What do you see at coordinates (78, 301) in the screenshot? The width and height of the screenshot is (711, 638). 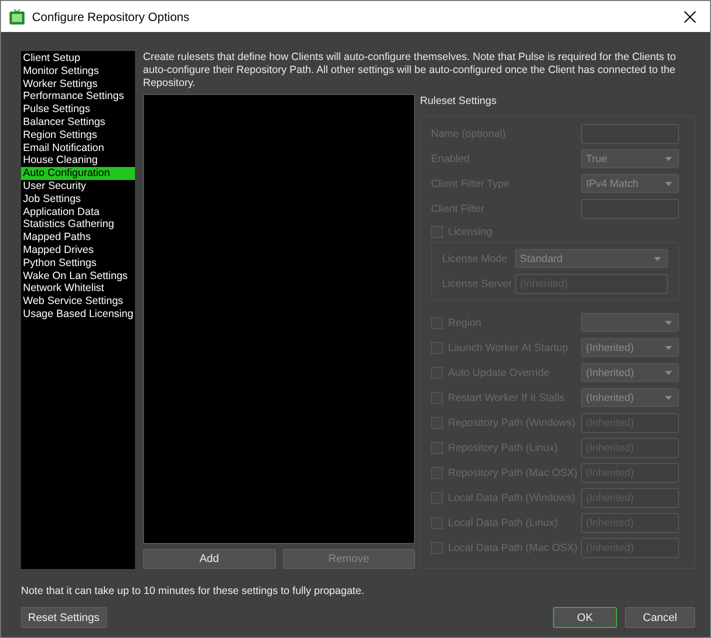 I see `sidebar-item: Web Service Settings` at bounding box center [78, 301].